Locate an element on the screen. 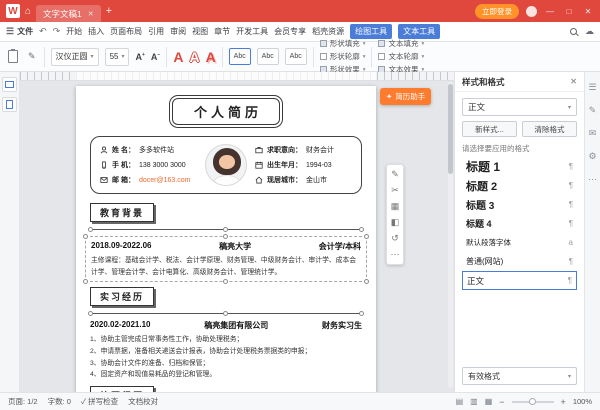  section-heading-campus: 校园经历 is located at coordinates (122, 389).